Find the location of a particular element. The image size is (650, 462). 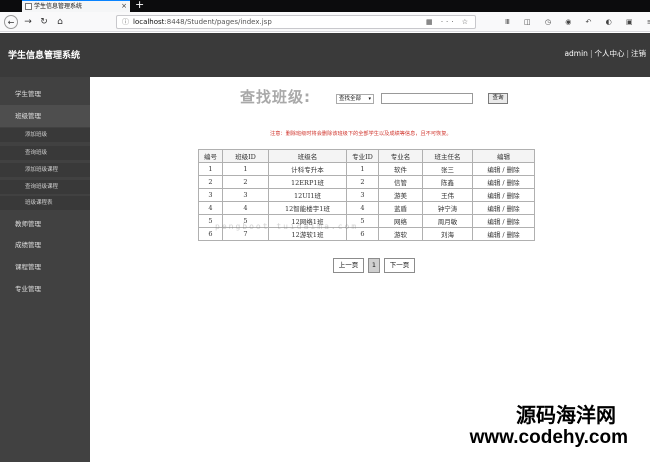

column-header: 编辑 is located at coordinates (503, 156).